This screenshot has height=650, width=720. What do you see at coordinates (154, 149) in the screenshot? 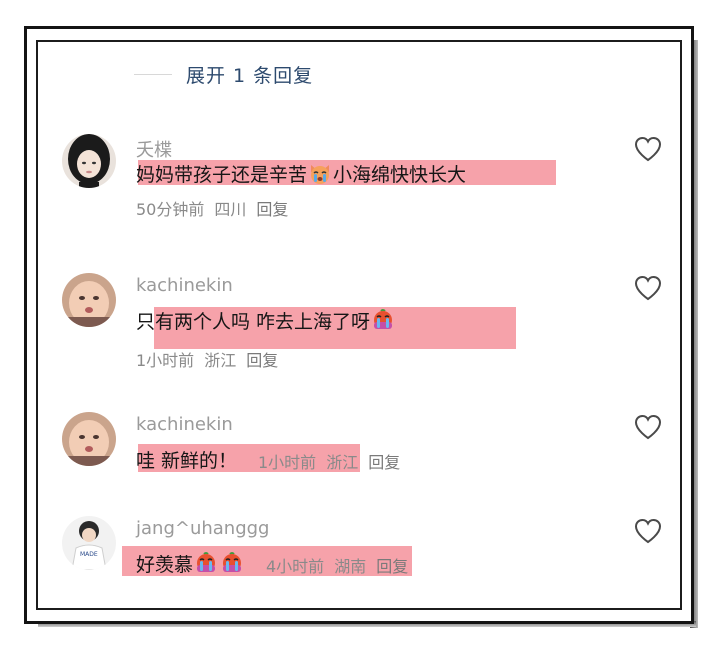
I see `username: 夭楪` at bounding box center [154, 149].